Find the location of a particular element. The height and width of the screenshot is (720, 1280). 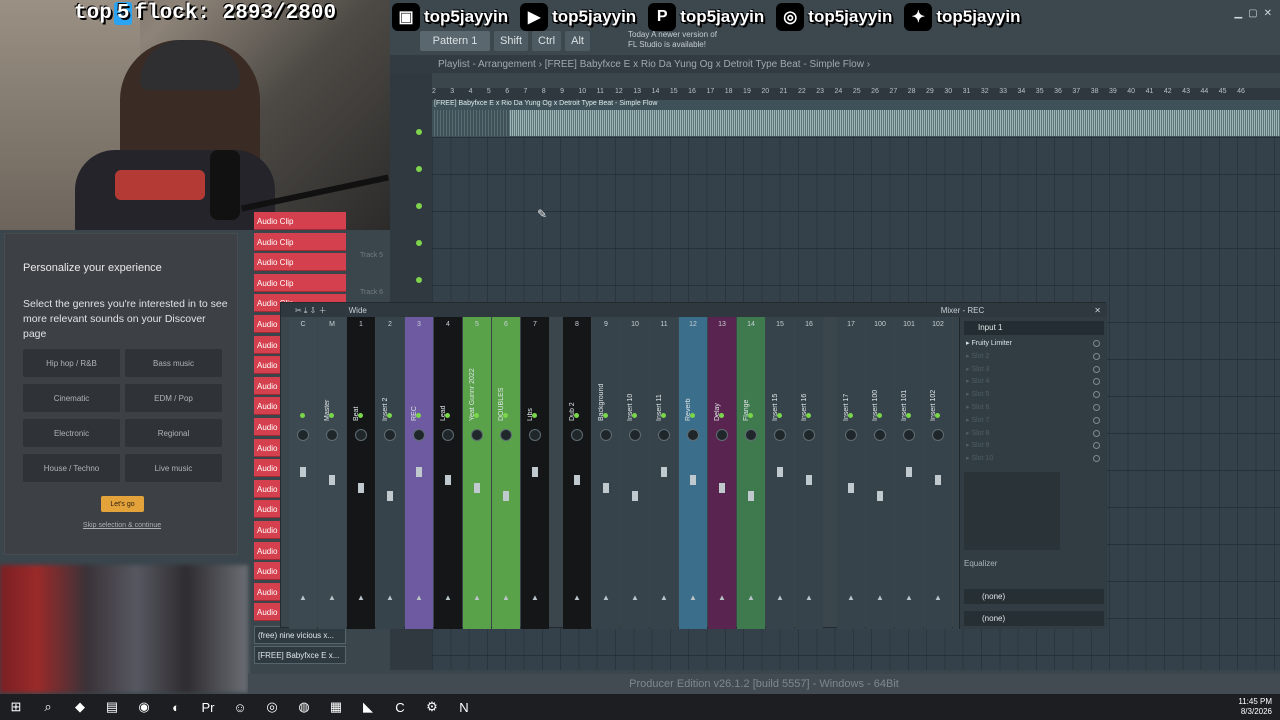

genre-bass-music: Bass music is located at coordinates (173, 363).